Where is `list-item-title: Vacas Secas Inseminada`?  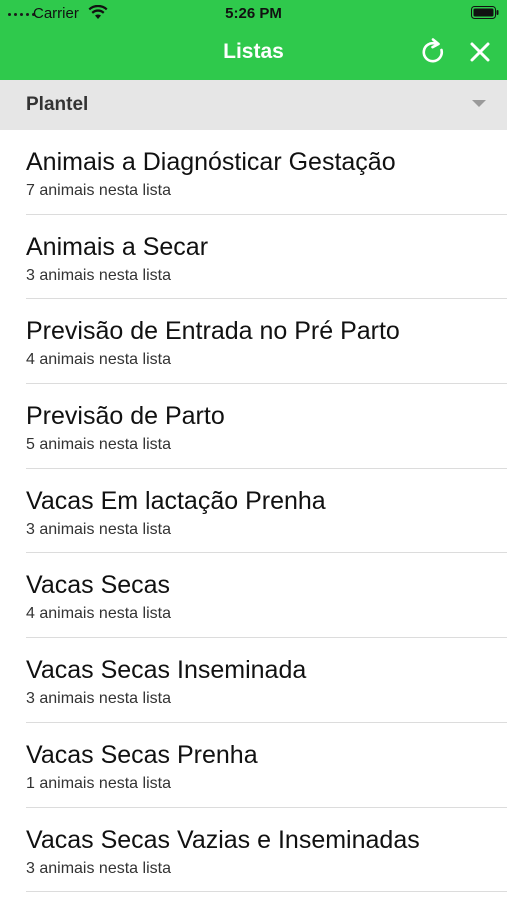 list-item-title: Vacas Secas Inseminada is located at coordinates (166, 670).